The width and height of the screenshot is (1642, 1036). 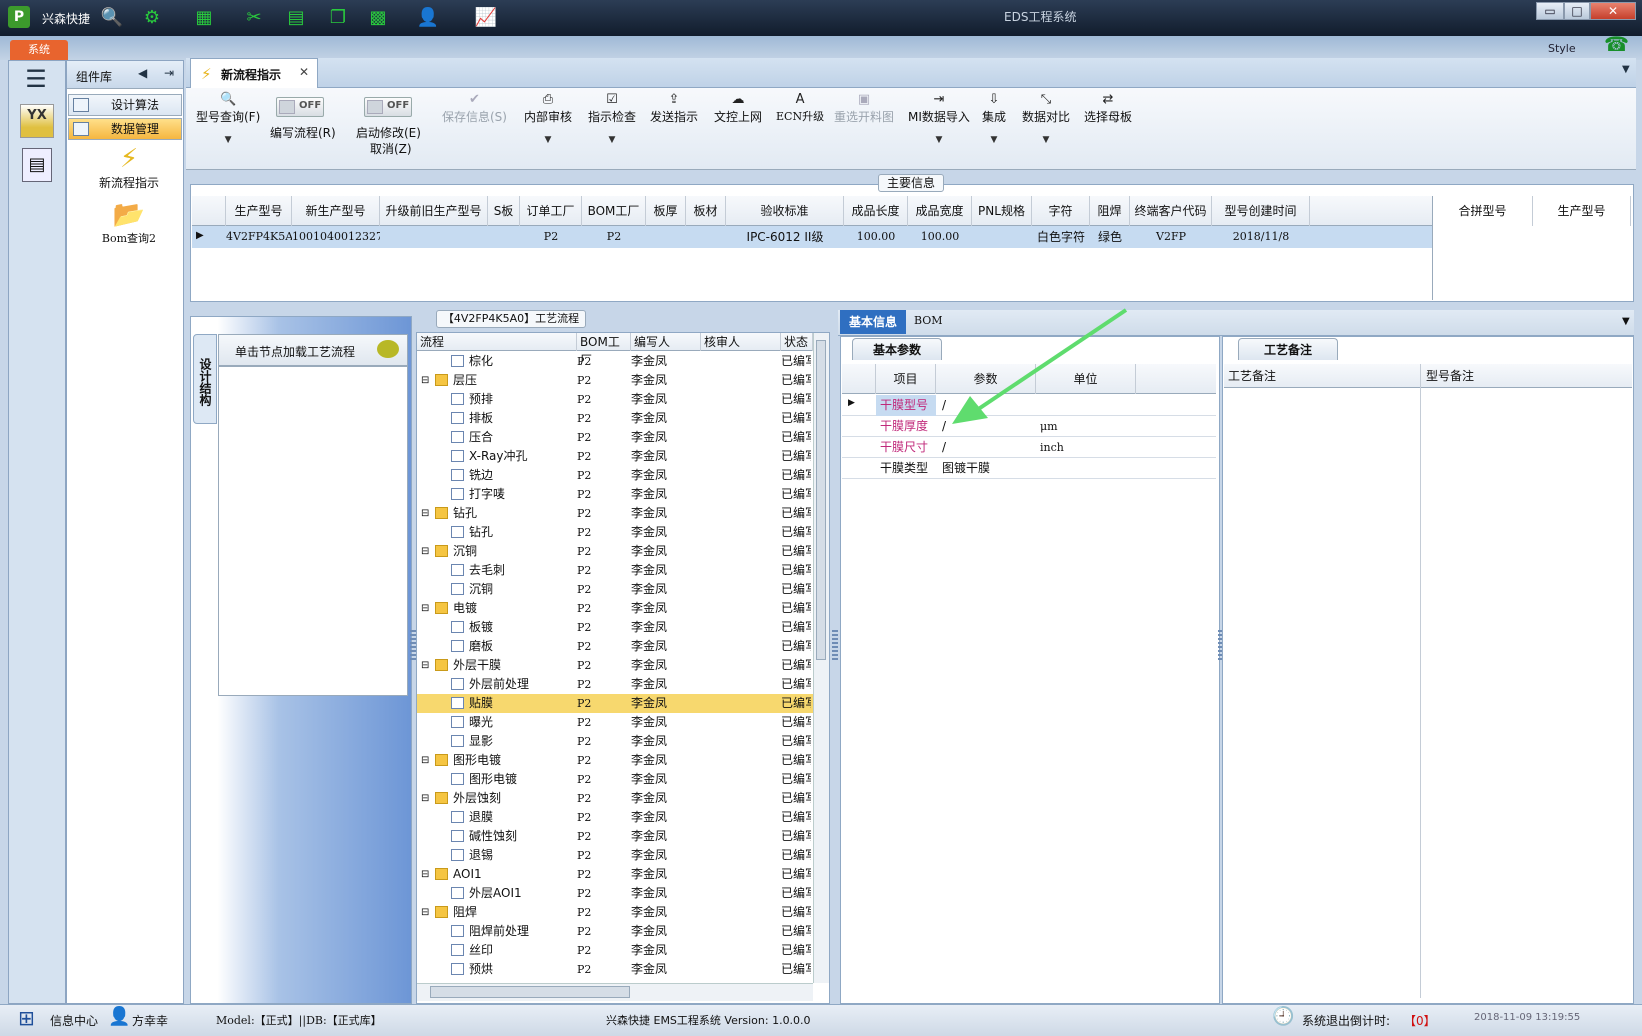 What do you see at coordinates (615, 437) in the screenshot?
I see `tree-leaf-node: 压合 P2 李金凤 已编写` at bounding box center [615, 437].